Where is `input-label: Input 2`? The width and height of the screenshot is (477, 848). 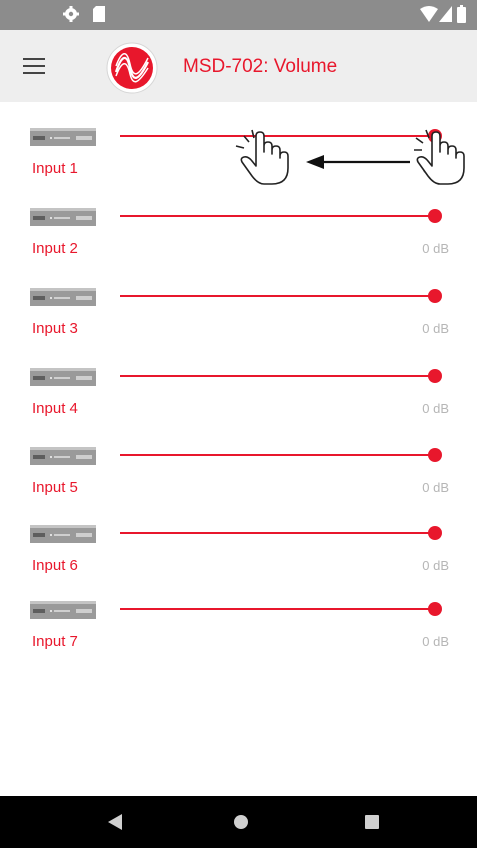 input-label: Input 2 is located at coordinates (55, 248).